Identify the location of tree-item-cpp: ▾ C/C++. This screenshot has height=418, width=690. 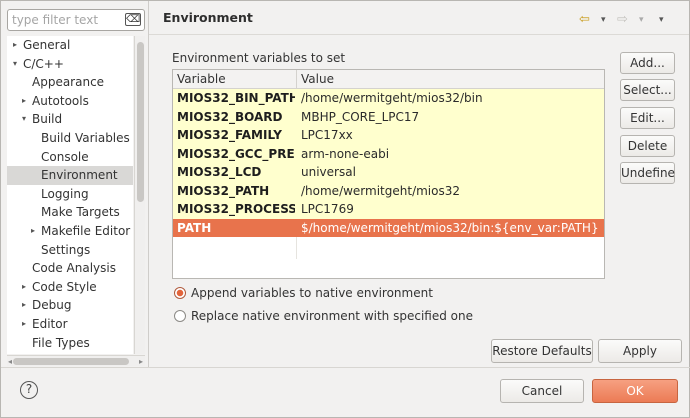
(70, 64).